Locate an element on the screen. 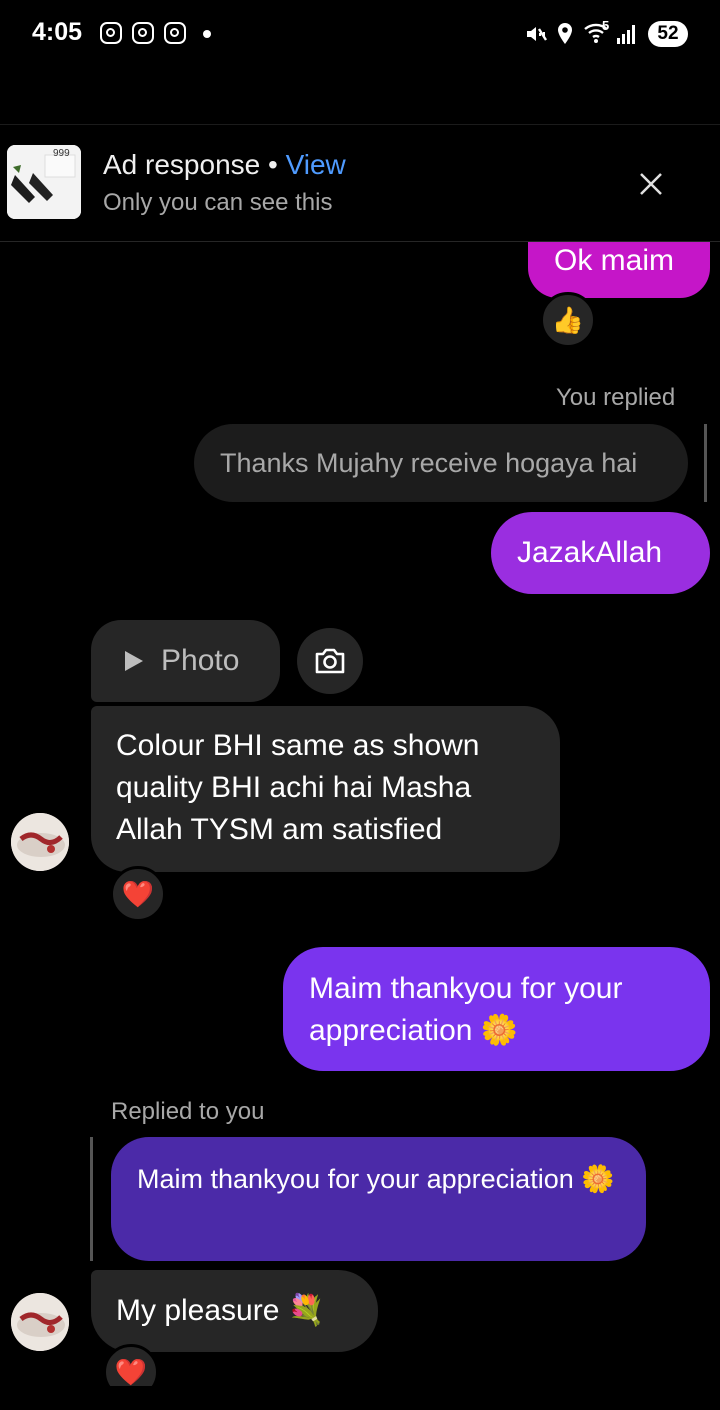  quoted-text: Maim thankyou for your appreciation 🌼 is located at coordinates (376, 1179).